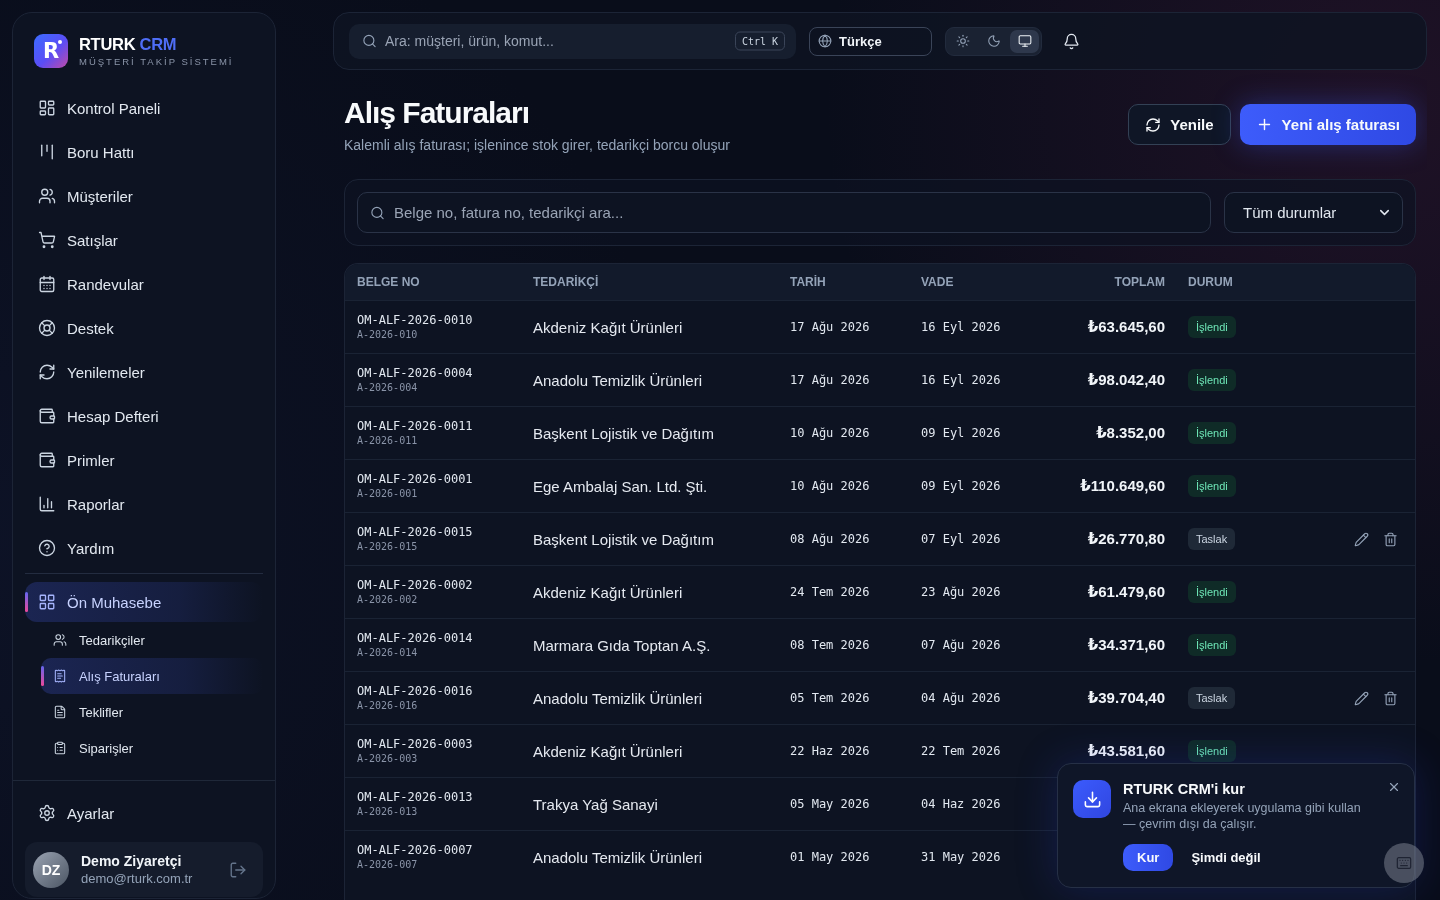  What do you see at coordinates (961, 857) in the screenshot?
I see `due-date: 31 May 2026` at bounding box center [961, 857].